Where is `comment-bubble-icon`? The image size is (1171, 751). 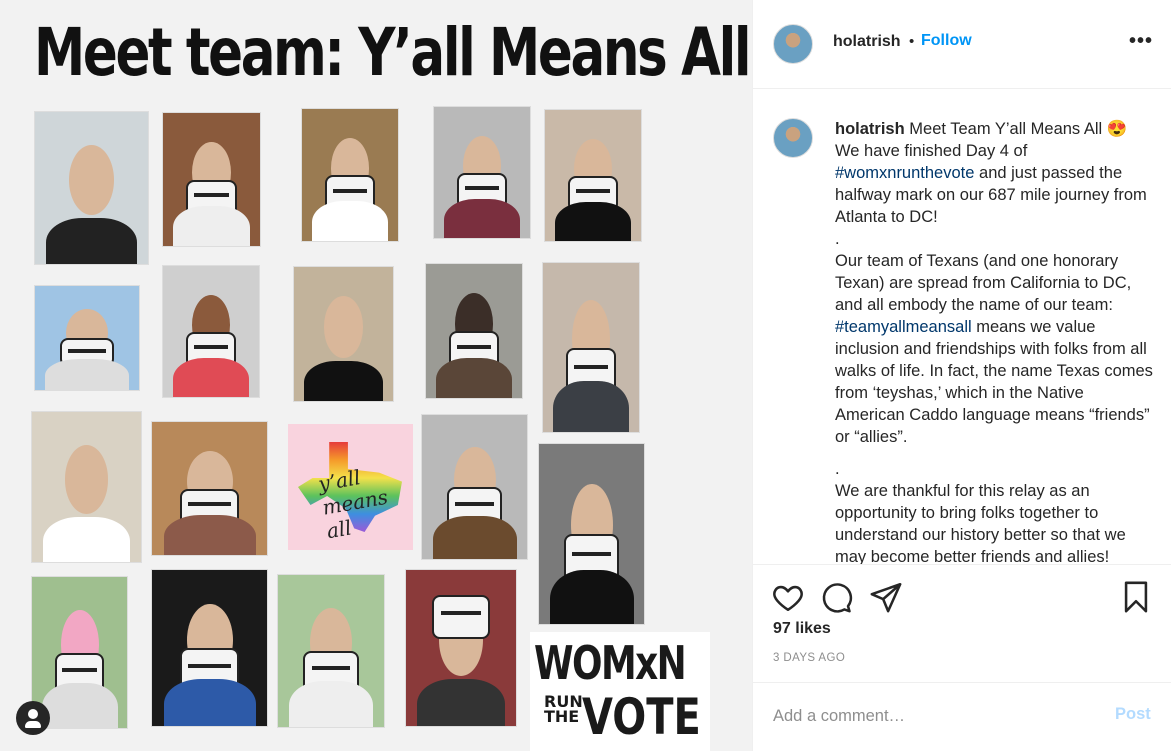 comment-bubble-icon is located at coordinates (836, 597).